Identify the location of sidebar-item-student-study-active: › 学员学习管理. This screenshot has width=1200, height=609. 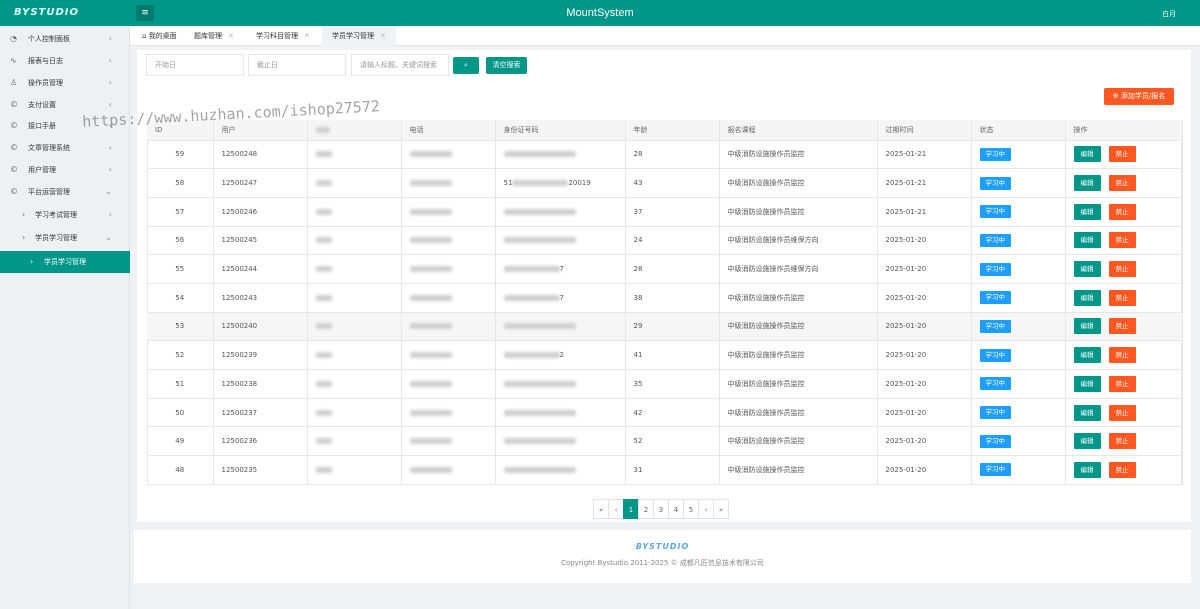
(65, 262).